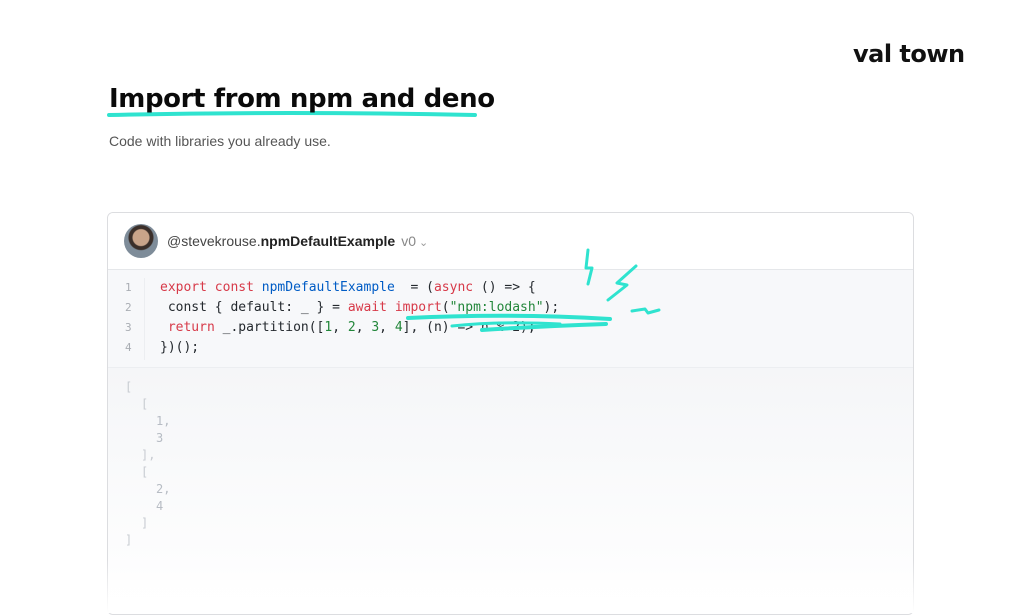 Image resolution: width=1024 pixels, height=615 pixels. What do you see at coordinates (273, 327) in the screenshot?
I see `code-token: _.partition([` at bounding box center [273, 327].